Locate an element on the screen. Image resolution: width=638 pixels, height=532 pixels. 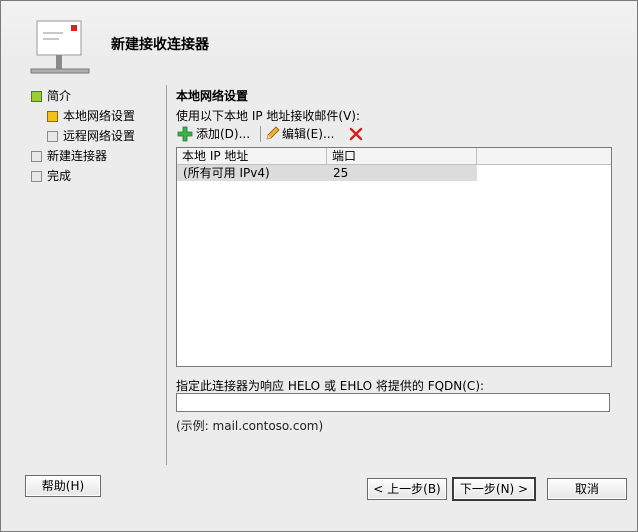
step-done-icon is located at coordinates (36, 96).